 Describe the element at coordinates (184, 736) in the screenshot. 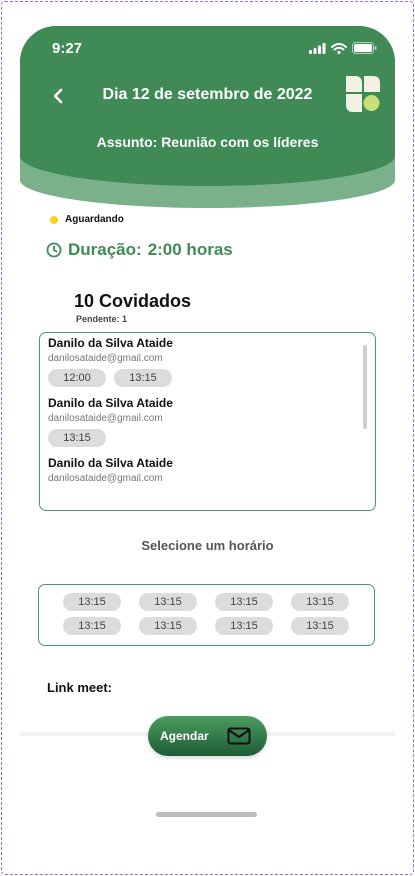

I see `schedule-button-label: Agendar` at that location.